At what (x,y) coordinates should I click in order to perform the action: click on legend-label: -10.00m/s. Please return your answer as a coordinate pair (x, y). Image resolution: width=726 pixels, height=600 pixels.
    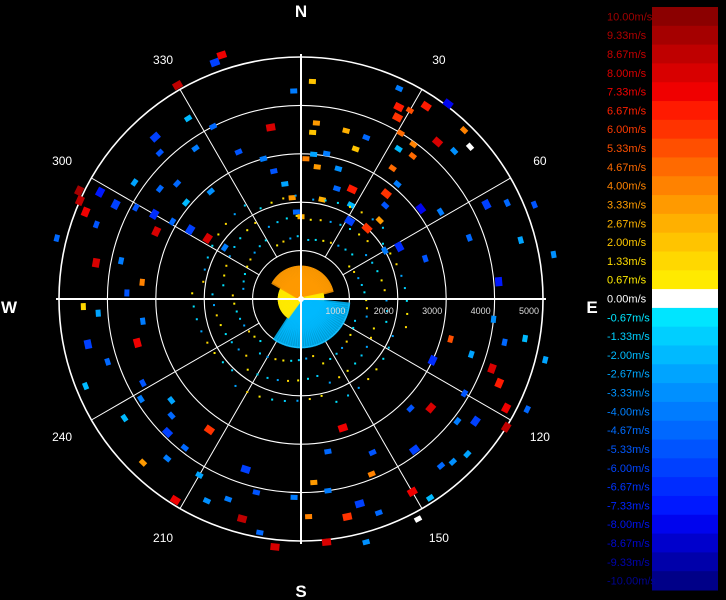
    Looking at the image, I should click on (631, 582).